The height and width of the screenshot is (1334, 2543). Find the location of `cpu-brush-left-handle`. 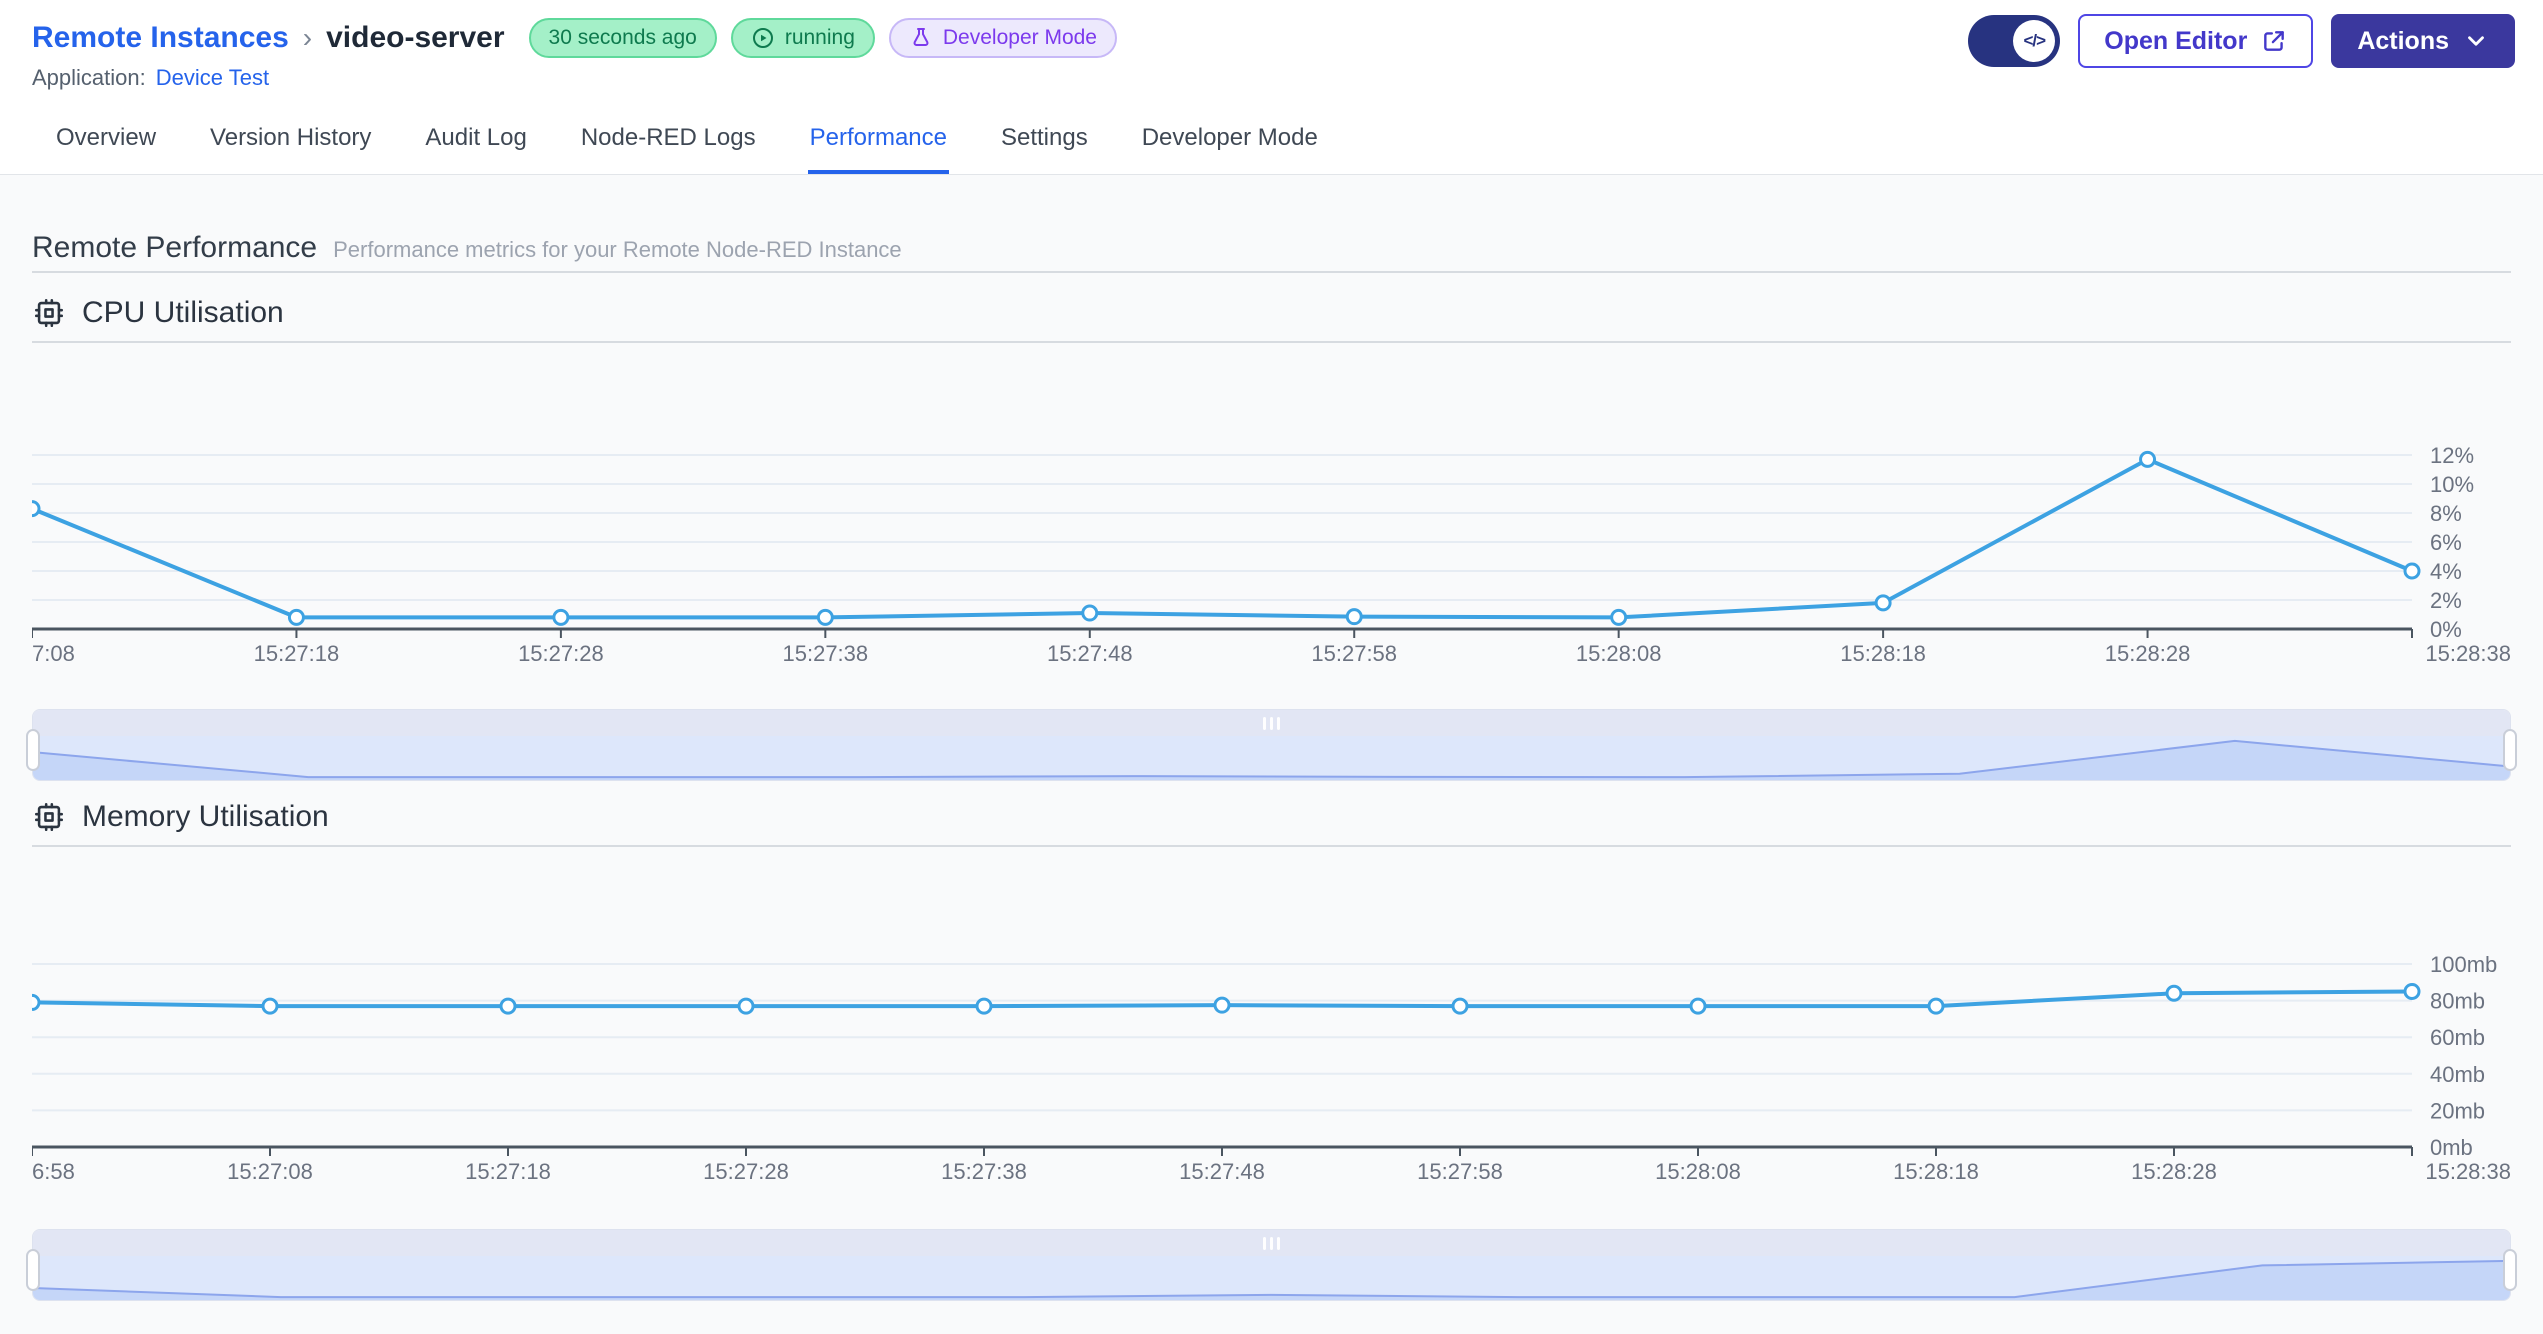

cpu-brush-left-handle is located at coordinates (33, 750).